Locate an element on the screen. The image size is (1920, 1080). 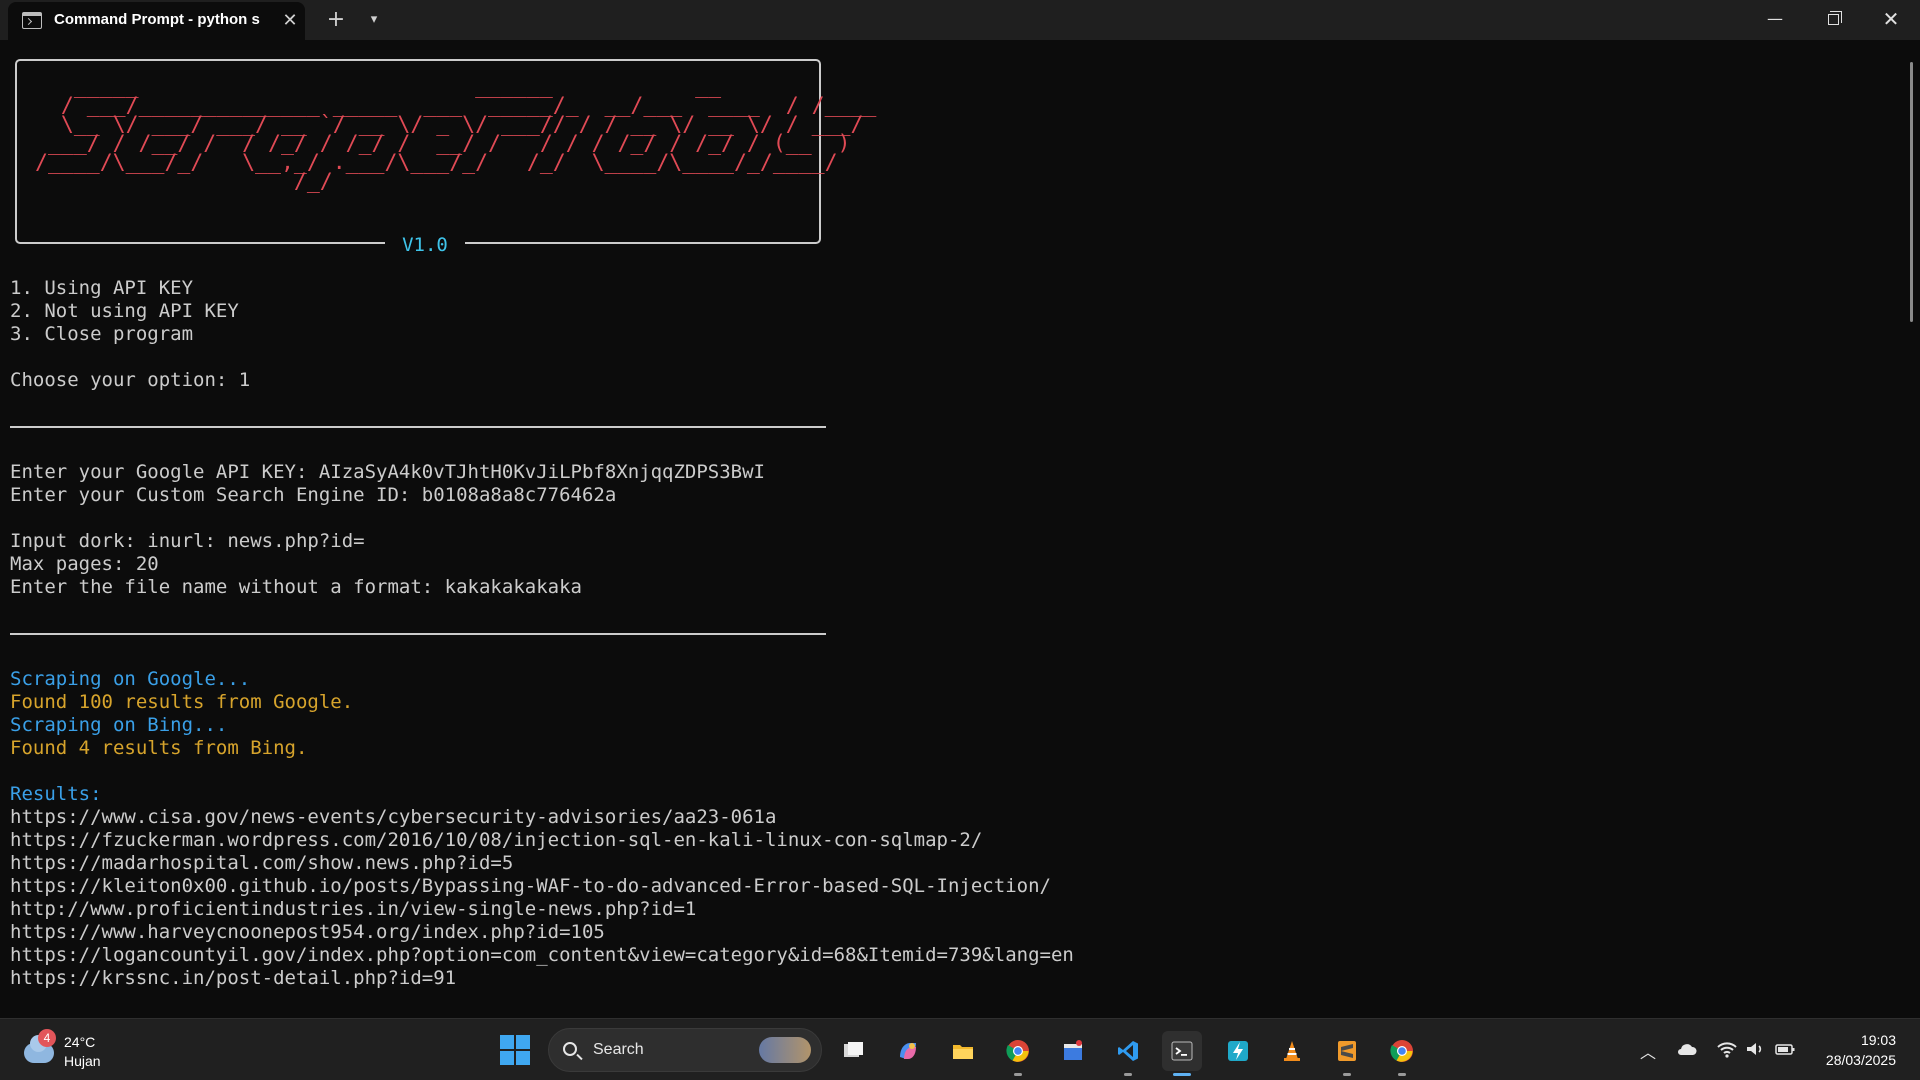
close-window-button: ✕ is located at coordinates (1891, 19).